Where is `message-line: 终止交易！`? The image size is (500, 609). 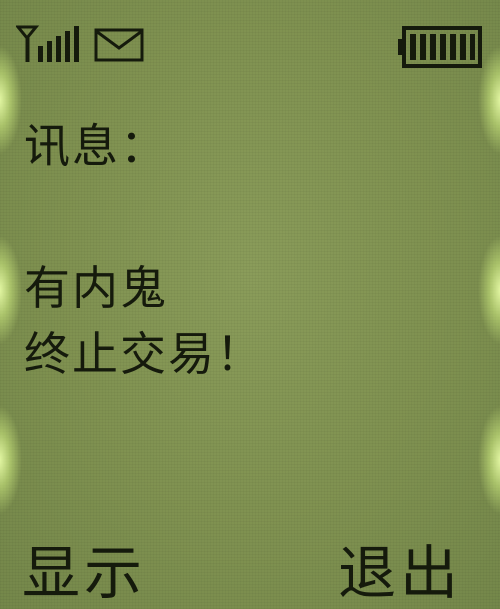
message-line: 终止交易！ is located at coordinates (144, 354).